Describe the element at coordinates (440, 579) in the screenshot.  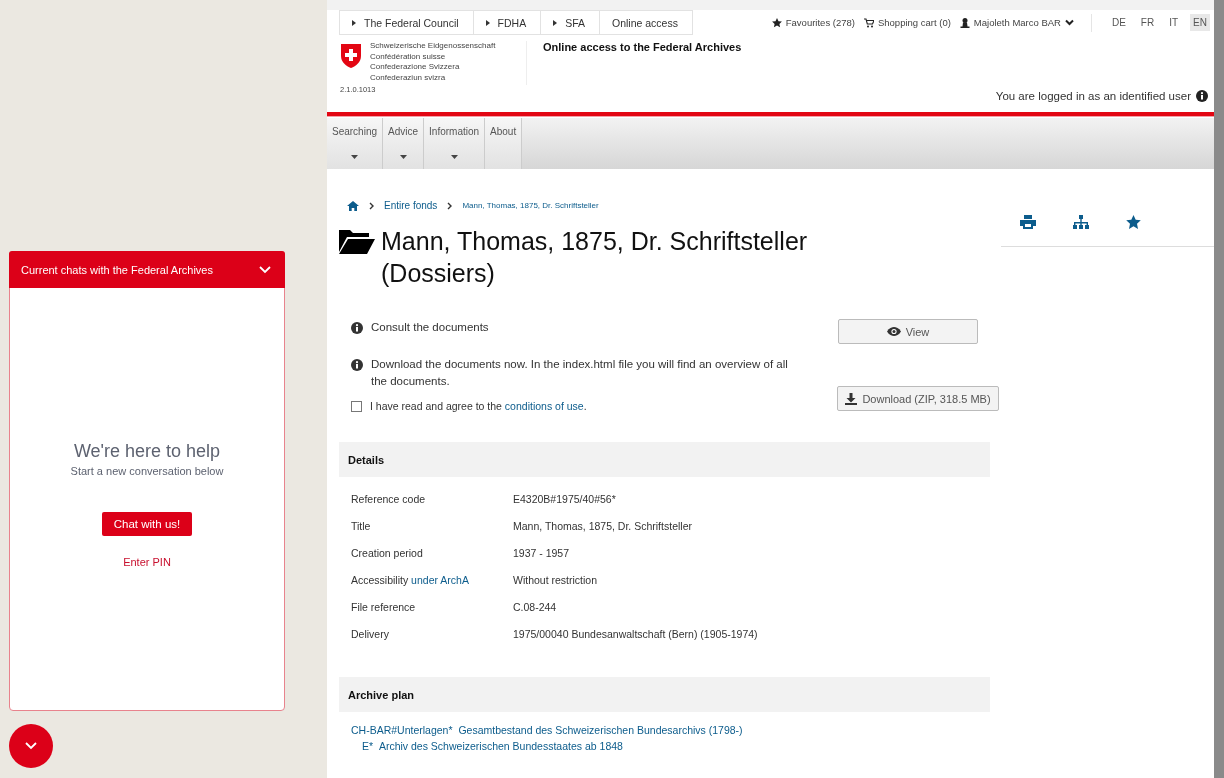
I see `archa-link: under ArchA` at that location.